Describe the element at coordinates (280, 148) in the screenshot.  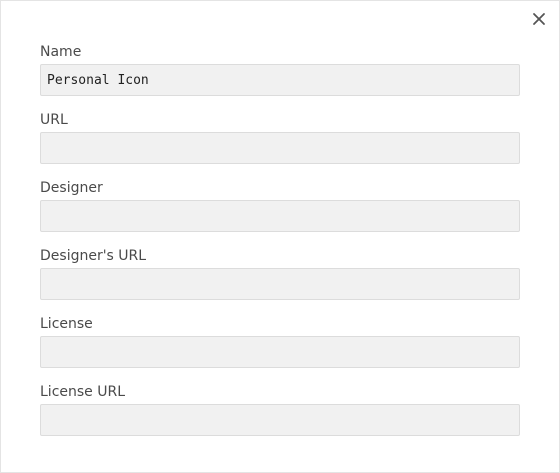
I see `url-input` at that location.